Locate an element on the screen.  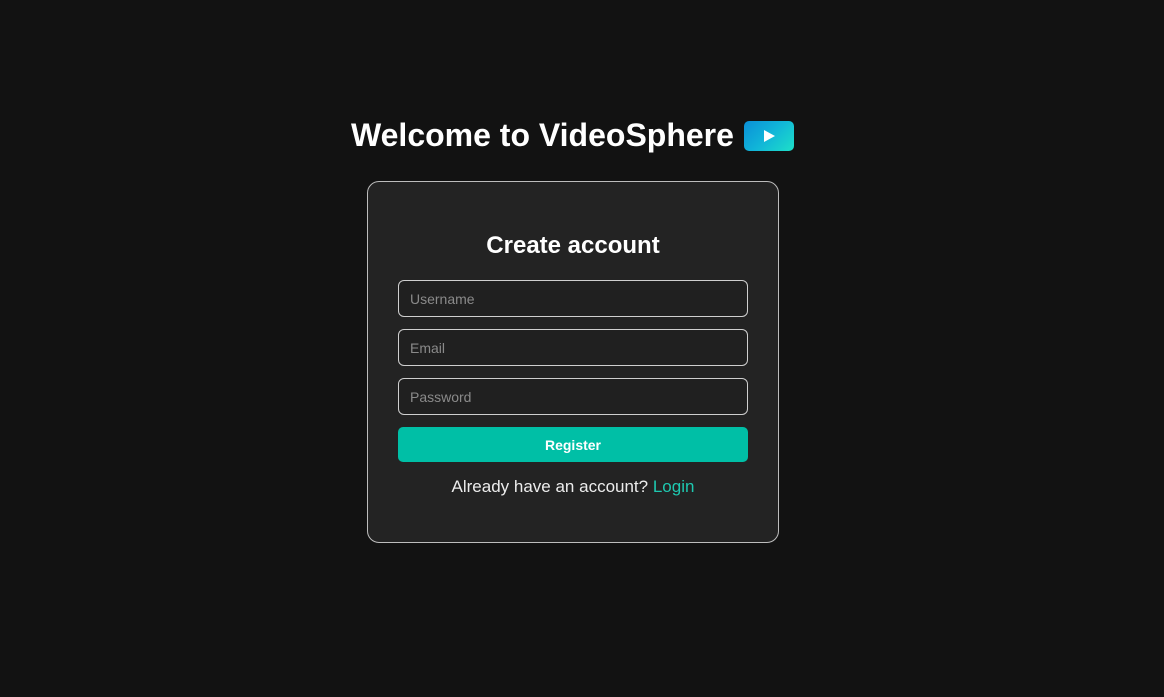
login-prompt-text: Already have an account? is located at coordinates (552, 486).